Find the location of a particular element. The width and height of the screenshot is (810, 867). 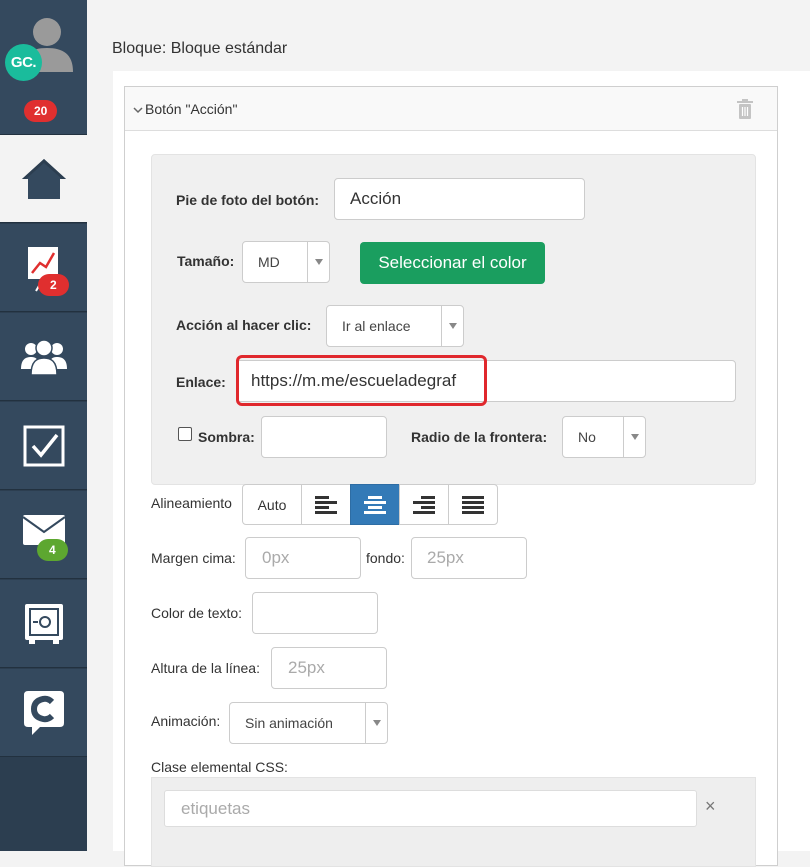

text-color-input is located at coordinates (315, 613).